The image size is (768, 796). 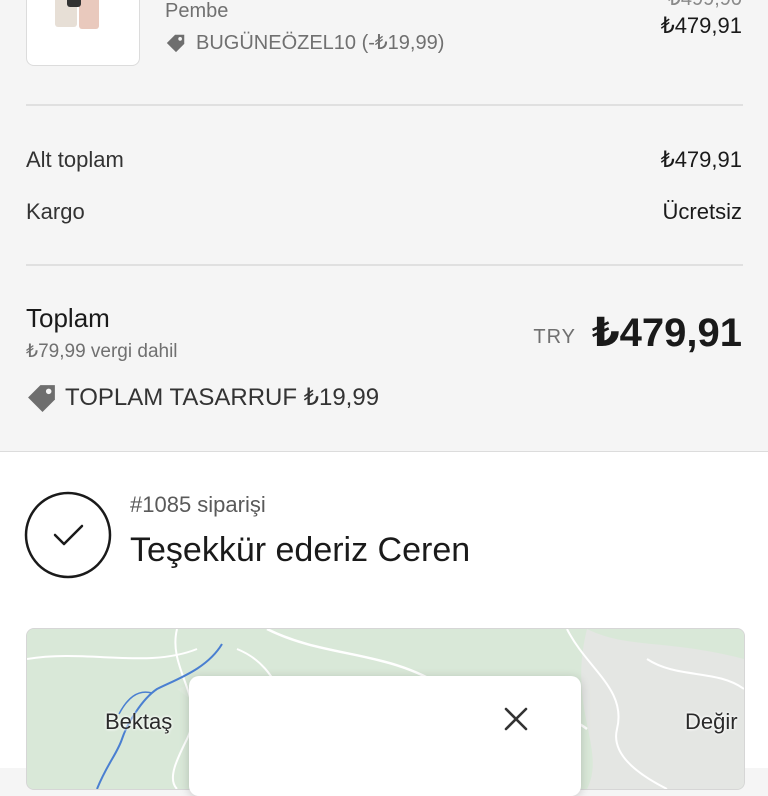 What do you see at coordinates (666, 333) in the screenshot?
I see `total-value: ₺479,91` at bounding box center [666, 333].